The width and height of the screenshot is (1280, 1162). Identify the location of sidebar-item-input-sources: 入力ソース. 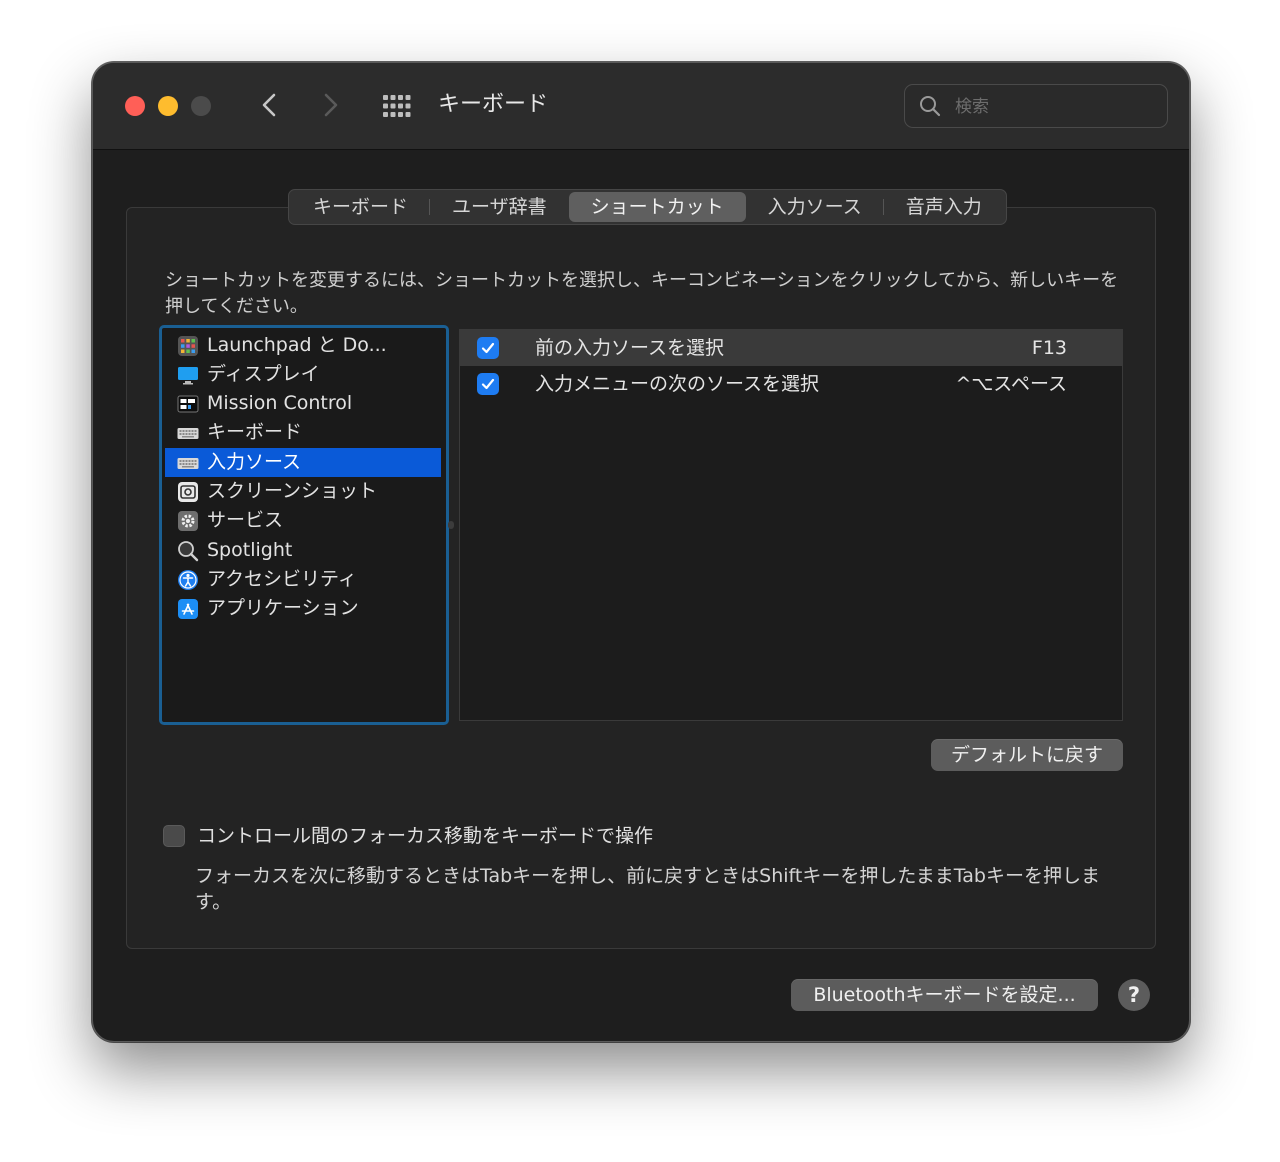
(303, 462).